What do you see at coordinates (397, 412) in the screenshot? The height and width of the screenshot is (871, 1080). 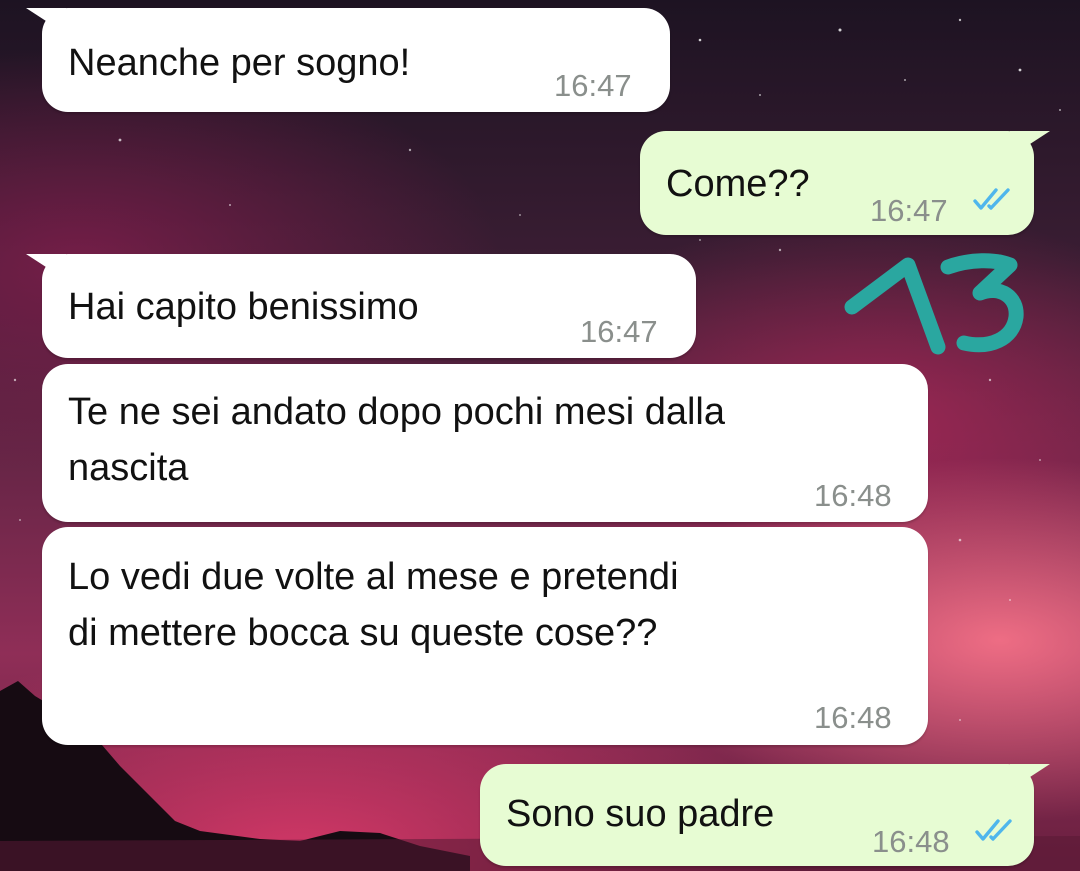 I see `message-text-line: Te ne sei andato dopo pochi mesi dalla` at bounding box center [397, 412].